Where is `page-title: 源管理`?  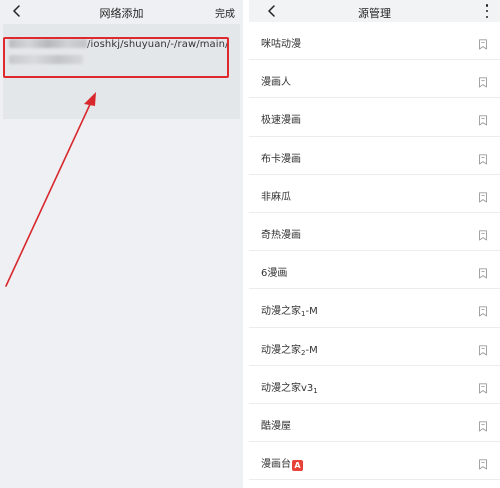 page-title: 源管理 is located at coordinates (374, 13).